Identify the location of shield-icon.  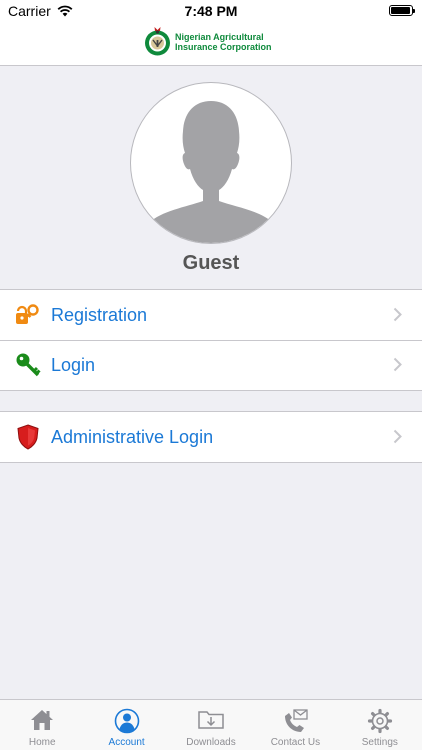
(28, 437).